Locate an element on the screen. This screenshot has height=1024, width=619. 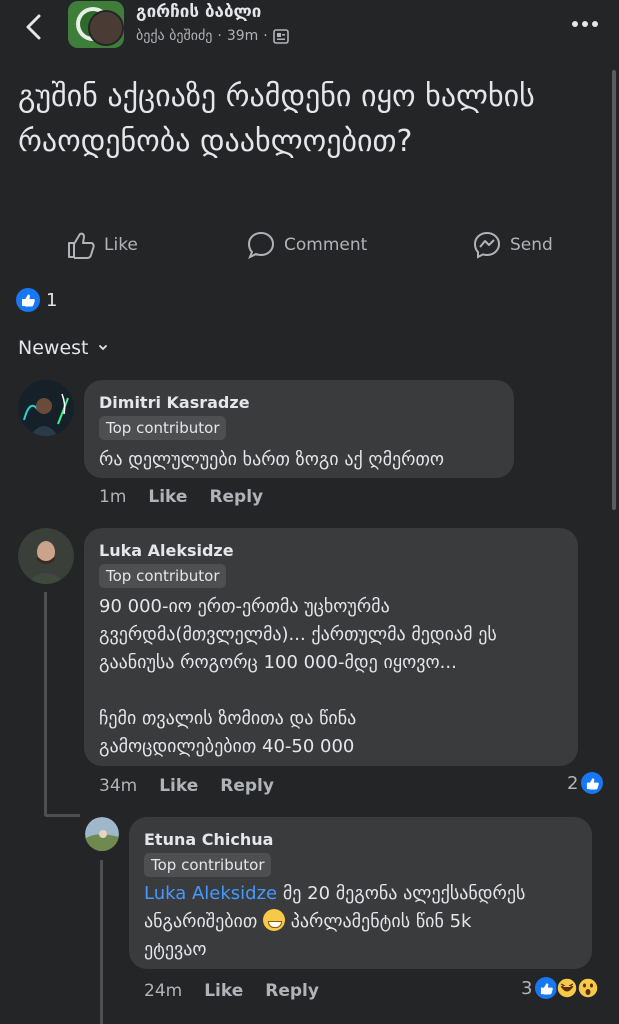
comment-text-part: პარლამენტის წინ 5k is located at coordinates (378, 921).